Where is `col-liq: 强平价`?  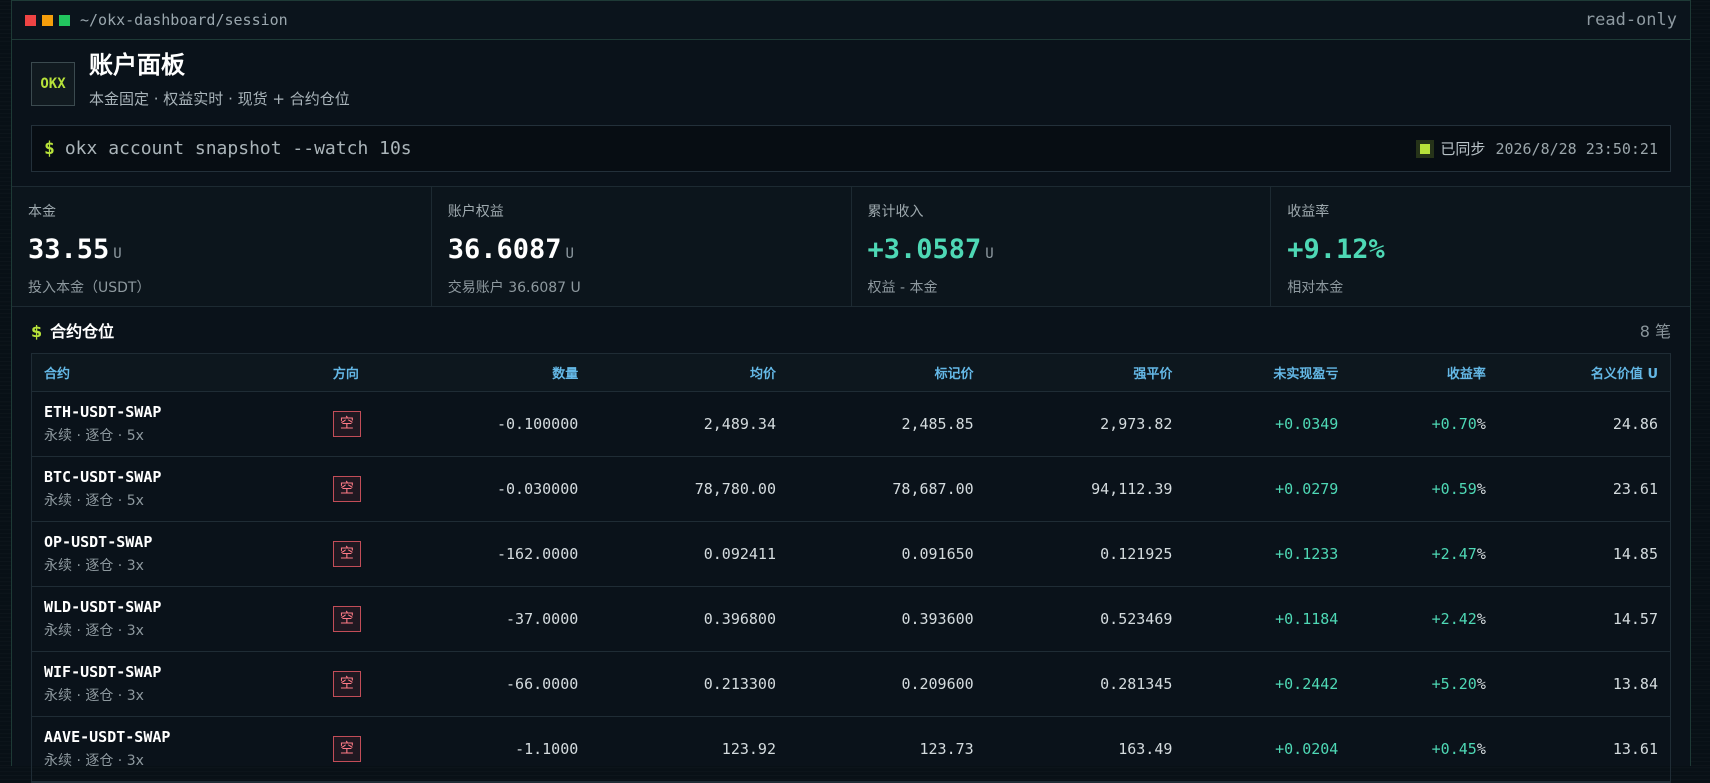 col-liq: 强平价 is located at coordinates (1085, 373).